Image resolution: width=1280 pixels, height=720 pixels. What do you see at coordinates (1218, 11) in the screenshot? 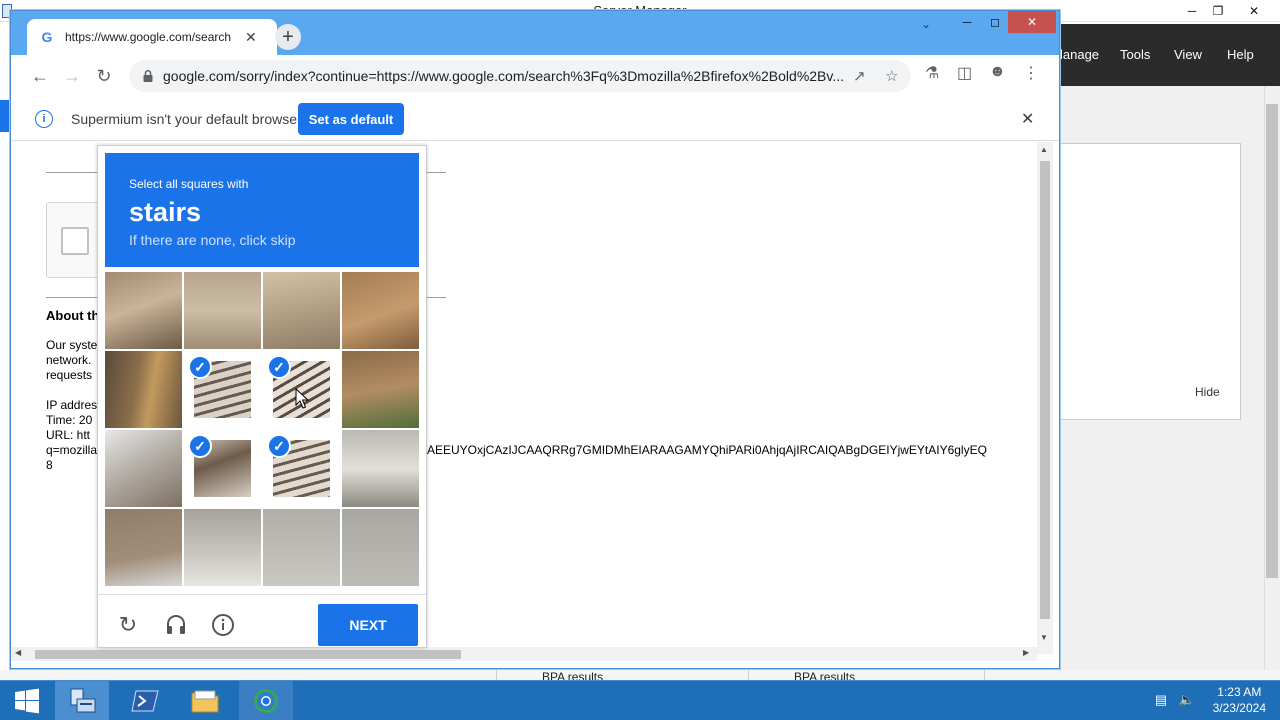
I see `sm-restore-icon: ❐` at bounding box center [1218, 11].